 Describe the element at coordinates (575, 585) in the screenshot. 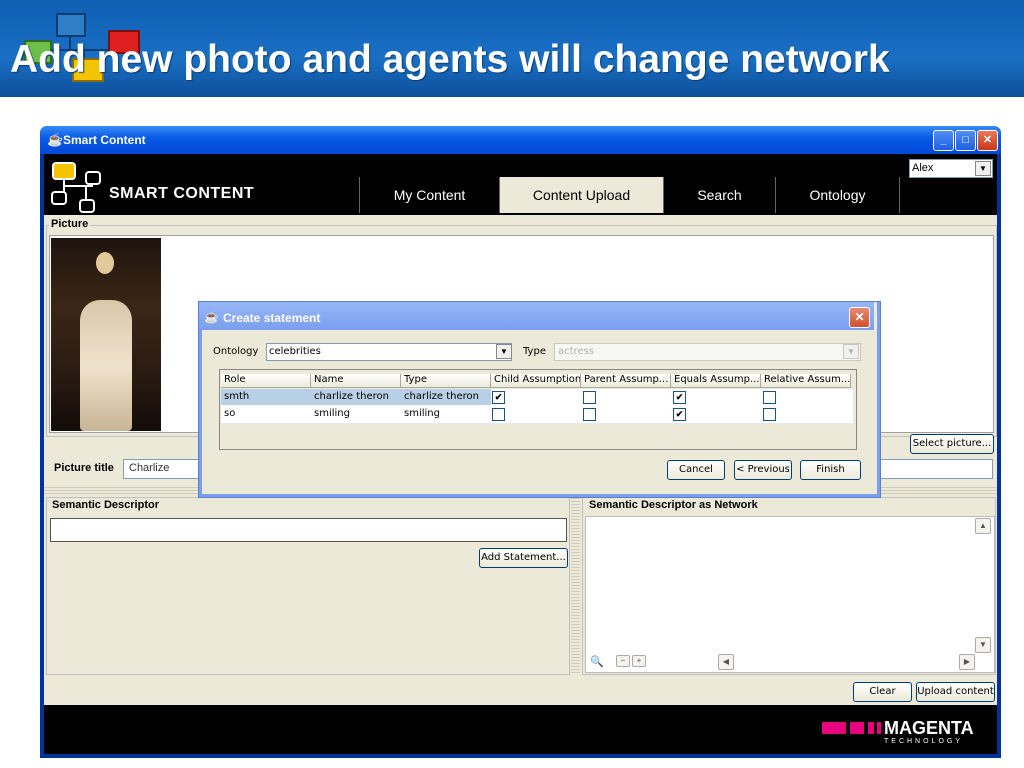

I see `vertical-splitter` at that location.